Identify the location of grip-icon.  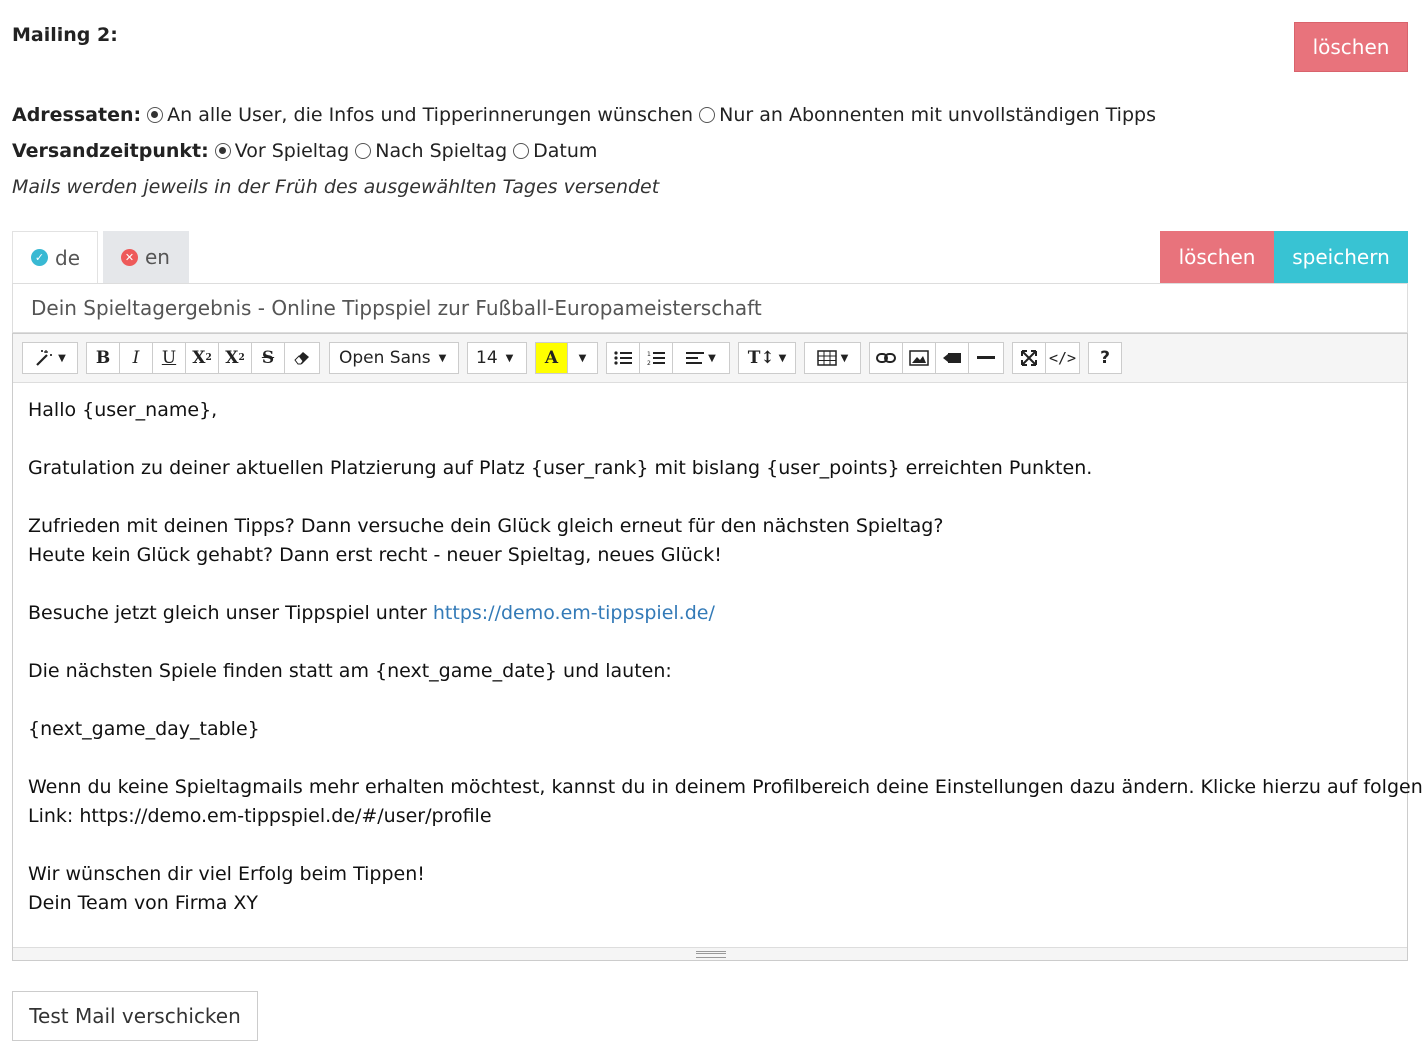
(711, 954).